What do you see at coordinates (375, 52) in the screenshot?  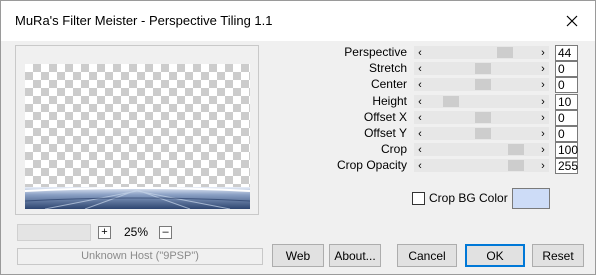 I see `perspective-label: Perspective` at bounding box center [375, 52].